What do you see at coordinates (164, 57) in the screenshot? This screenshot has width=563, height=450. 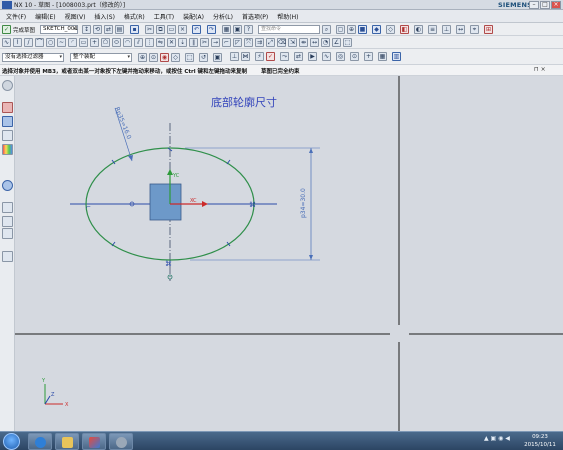 I see `snap-center-icon: ◉` at bounding box center [164, 57].